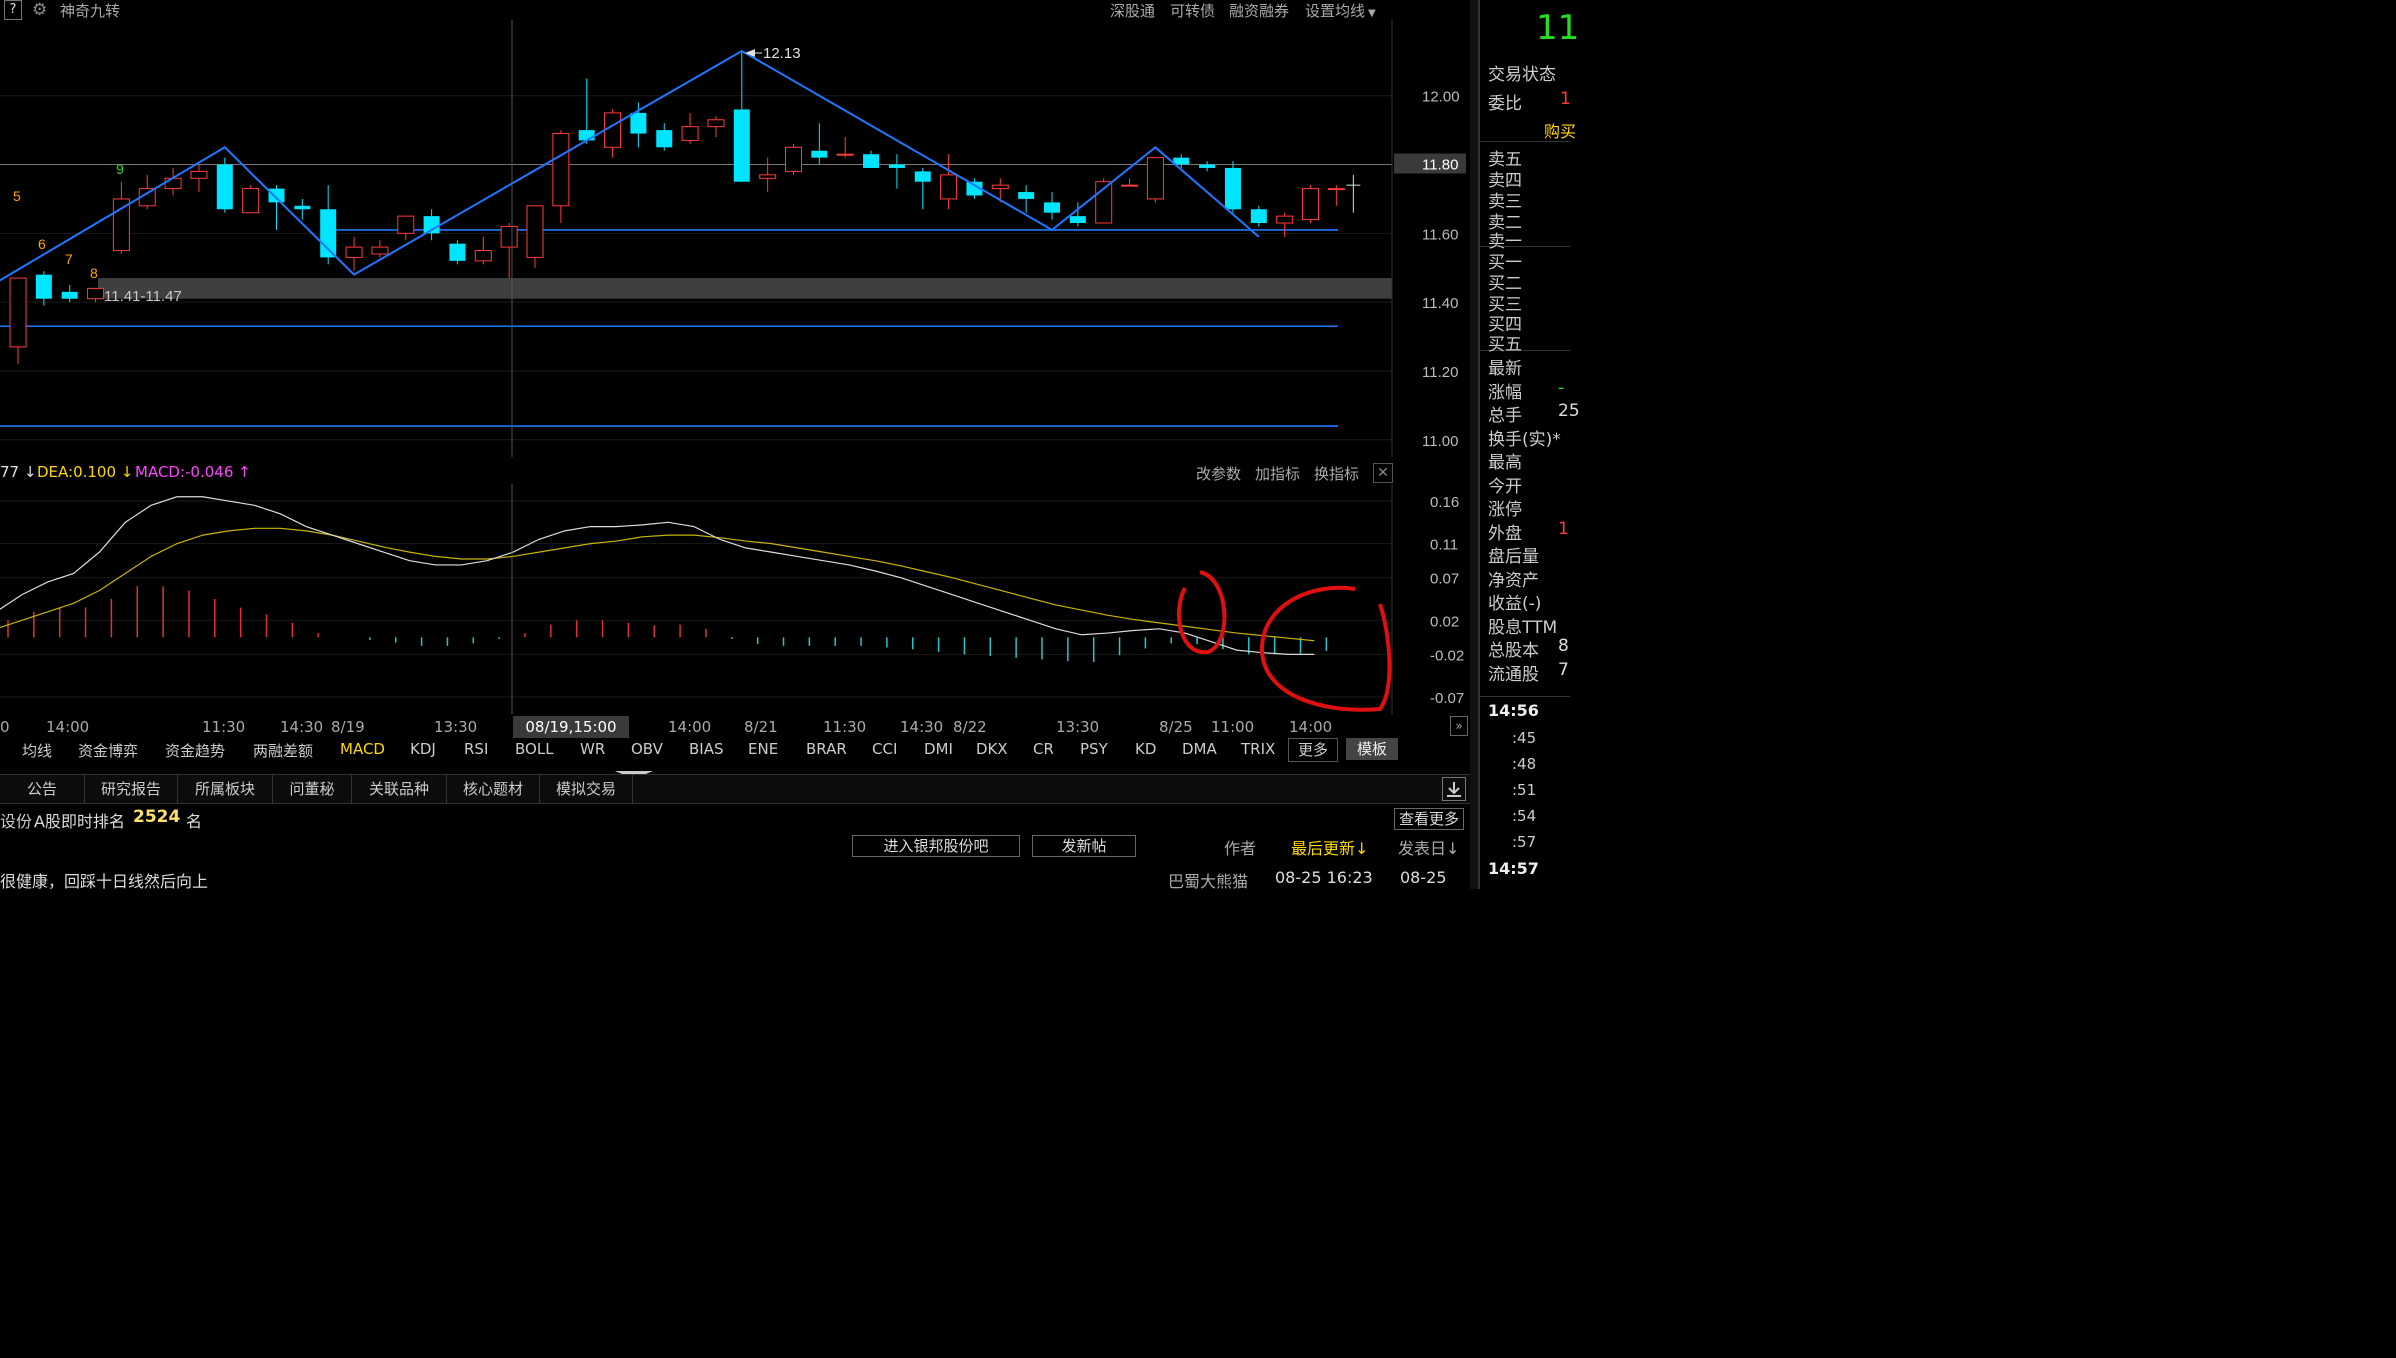  What do you see at coordinates (647, 749) in the screenshot?
I see `tab-obv: OBV` at bounding box center [647, 749].